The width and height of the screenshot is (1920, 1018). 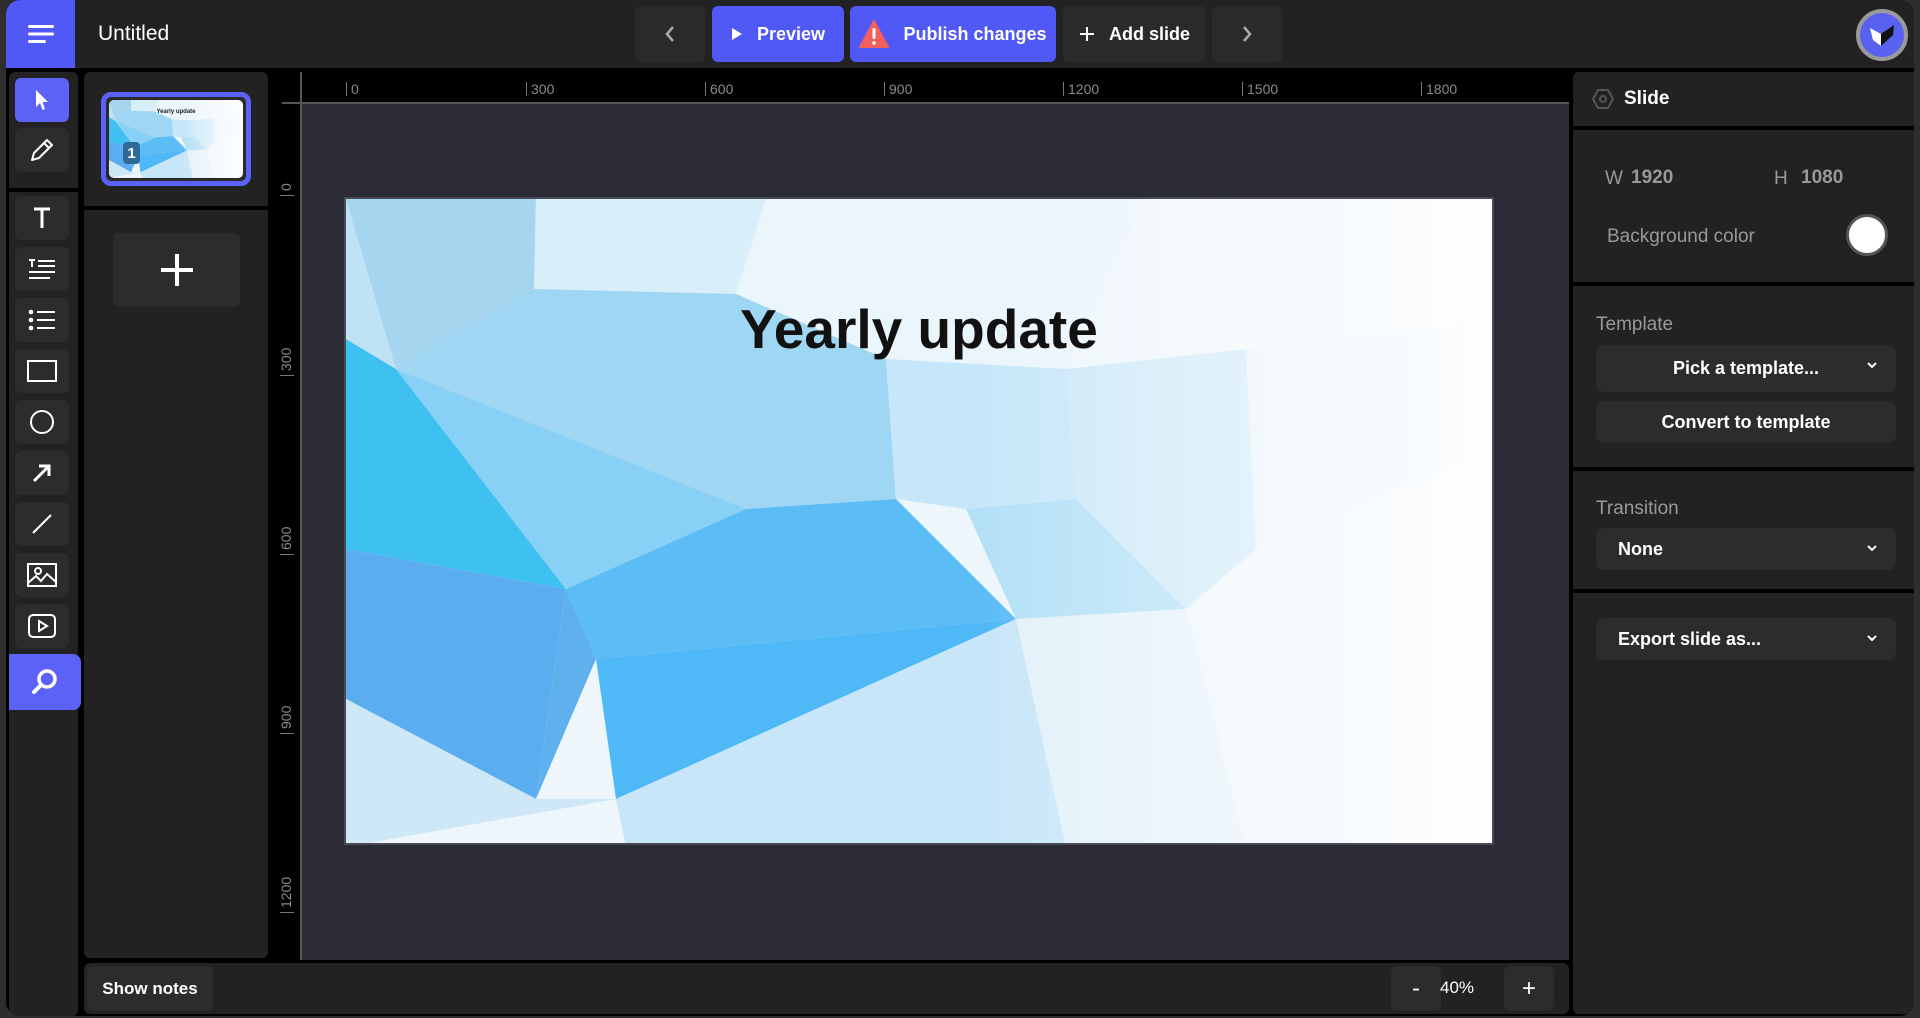 What do you see at coordinates (919, 329) in the screenshot?
I see `slide-title-text: Yearly update` at bounding box center [919, 329].